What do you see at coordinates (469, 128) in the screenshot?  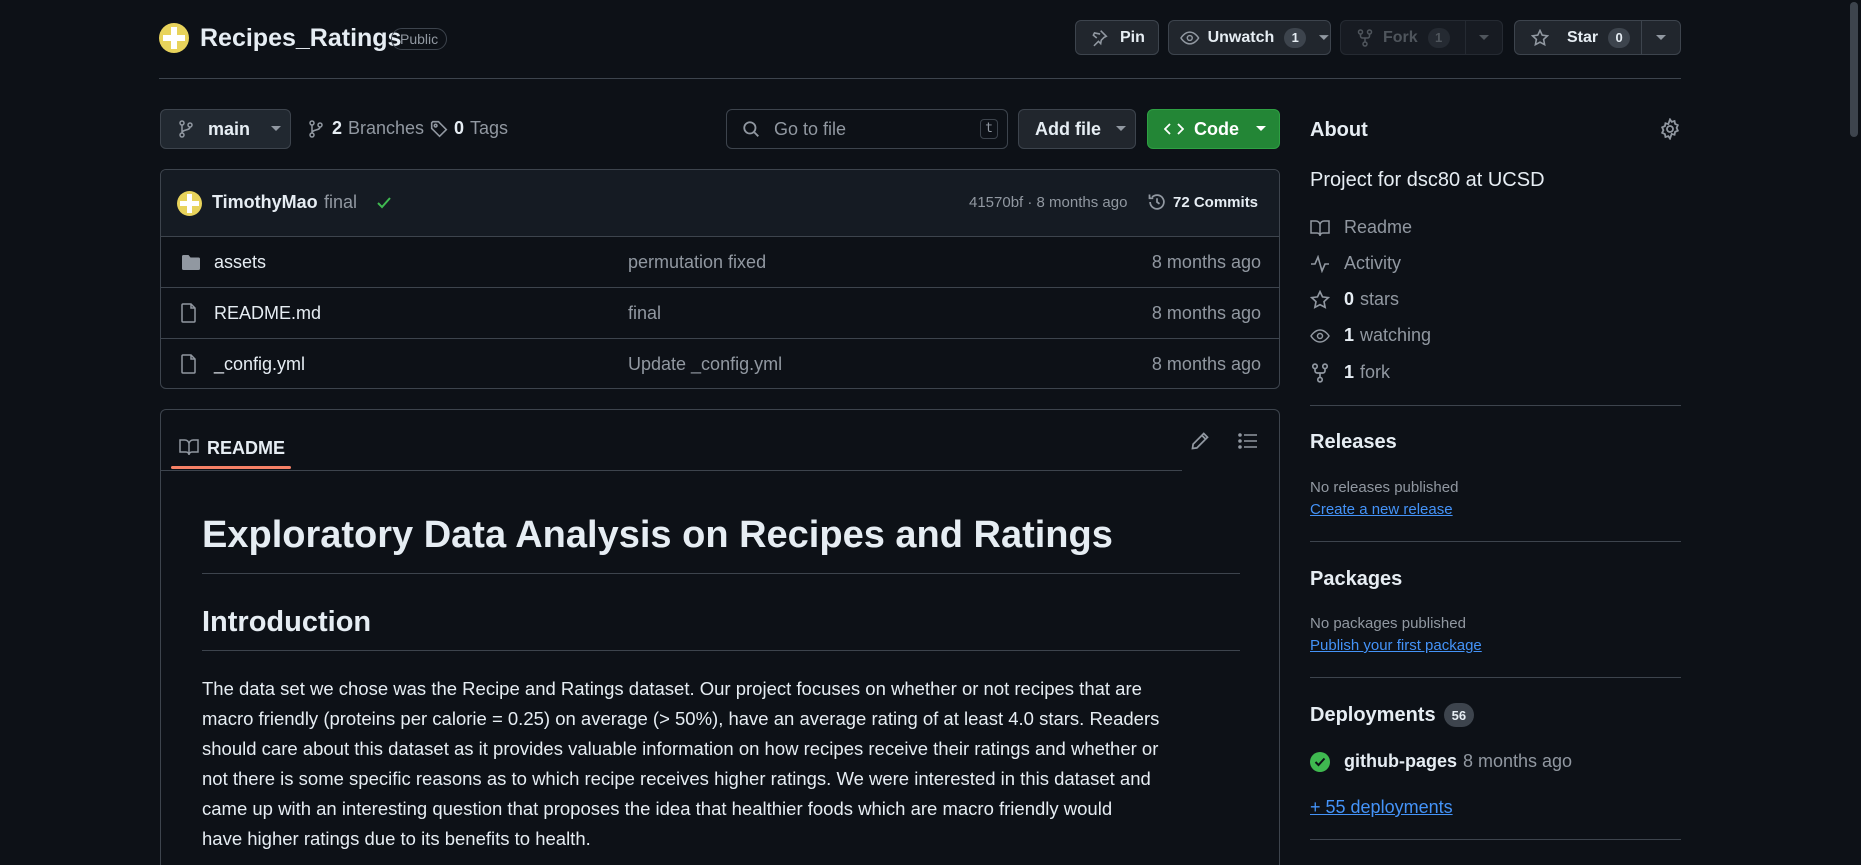 I see `tags-link: 0 Tags` at bounding box center [469, 128].